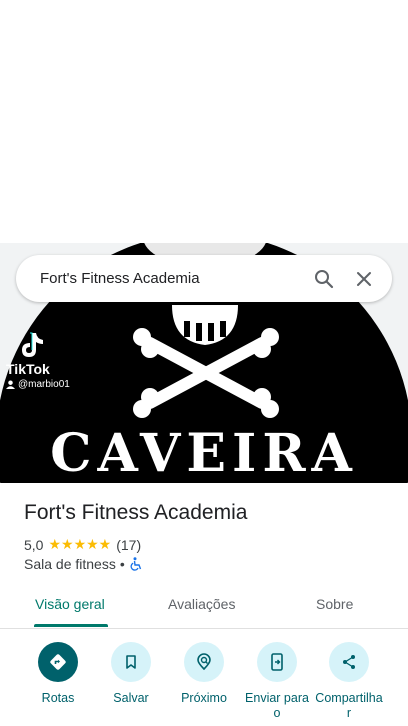 The width and height of the screenshot is (408, 726). Describe the element at coordinates (131, 698) in the screenshot. I see `save-label: Salvar` at that location.